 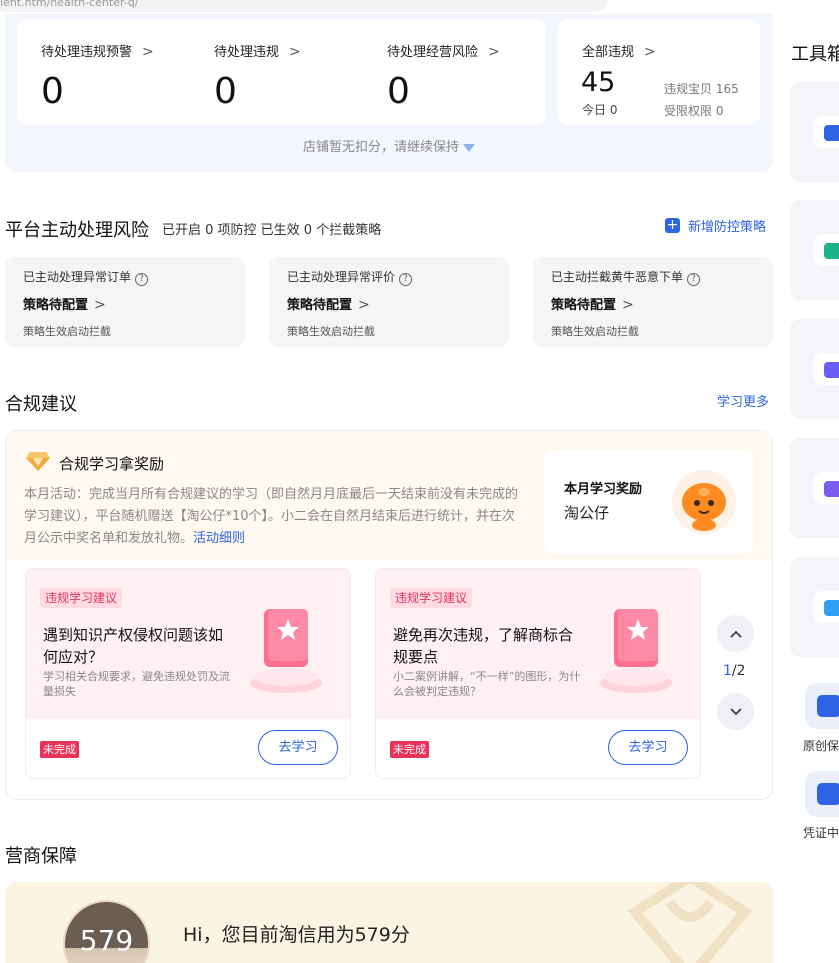 What do you see at coordinates (483, 646) in the screenshot?
I see `learning-title: 避免再次违规，了解商标合规要点` at bounding box center [483, 646].